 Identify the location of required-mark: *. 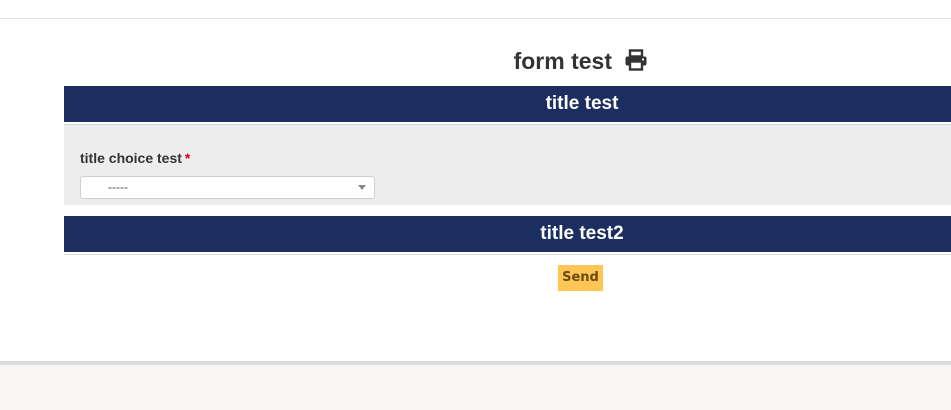
(187, 158).